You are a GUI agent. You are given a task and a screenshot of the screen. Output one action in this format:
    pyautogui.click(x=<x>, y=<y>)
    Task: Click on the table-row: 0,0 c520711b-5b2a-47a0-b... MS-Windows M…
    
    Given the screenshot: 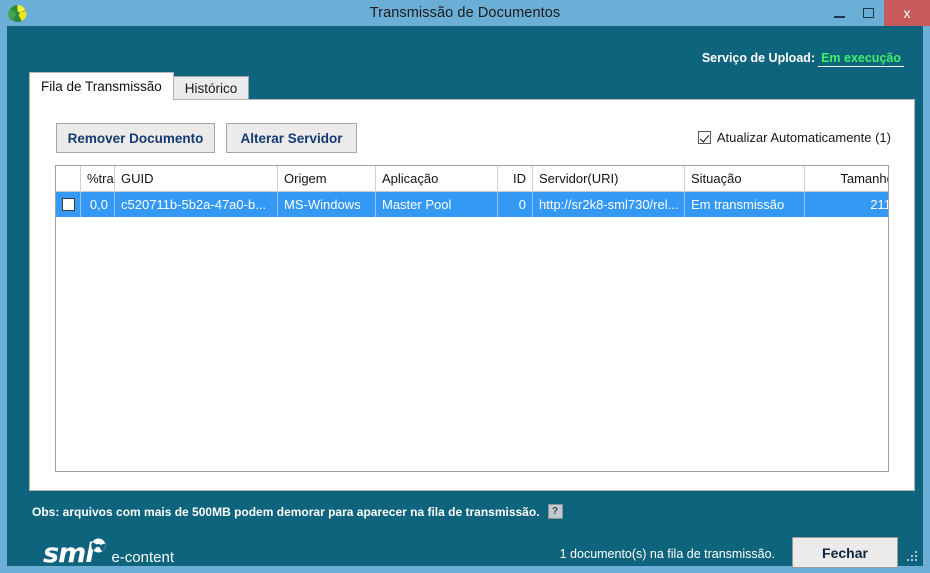 What is the action you would take?
    pyautogui.click(x=472, y=204)
    